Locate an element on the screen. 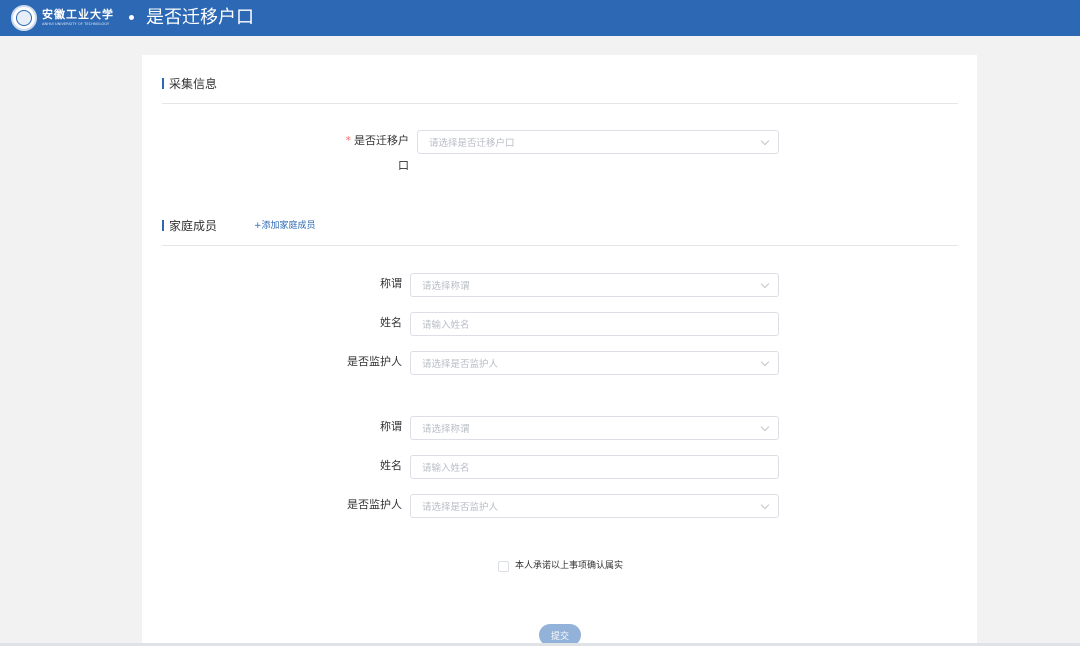 The width and height of the screenshot is (1080, 646). migrate-label-line2: 口 is located at coordinates (403, 165).